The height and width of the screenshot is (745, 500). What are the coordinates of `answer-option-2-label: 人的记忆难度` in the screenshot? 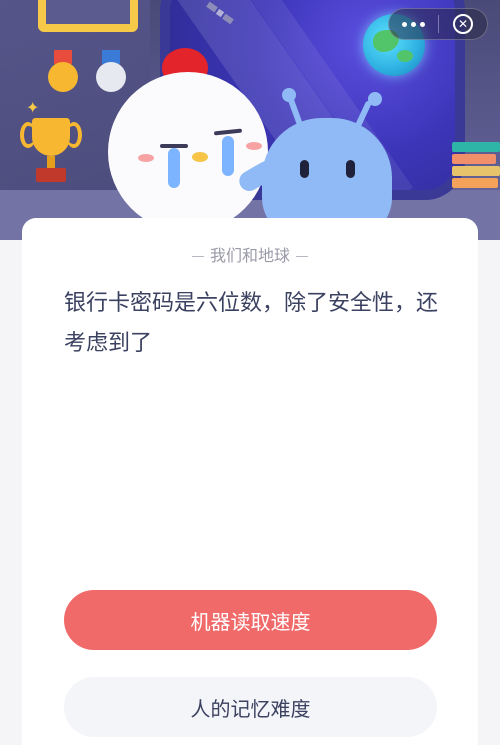 It's located at (250, 708).